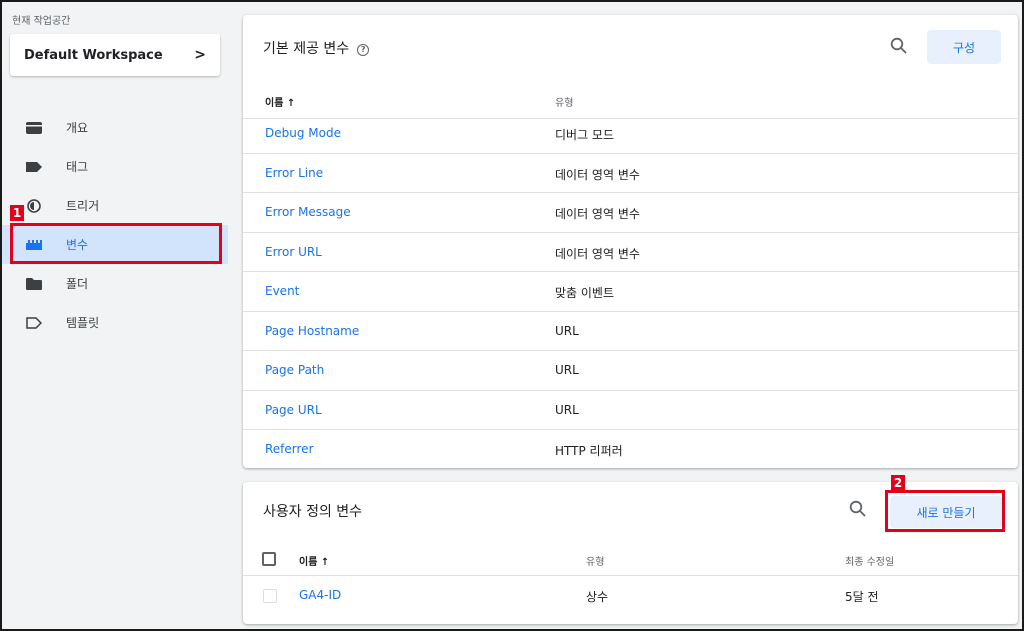 The image size is (1024, 631). I want to click on table-row: Page Hostname URL, so click(630, 331).